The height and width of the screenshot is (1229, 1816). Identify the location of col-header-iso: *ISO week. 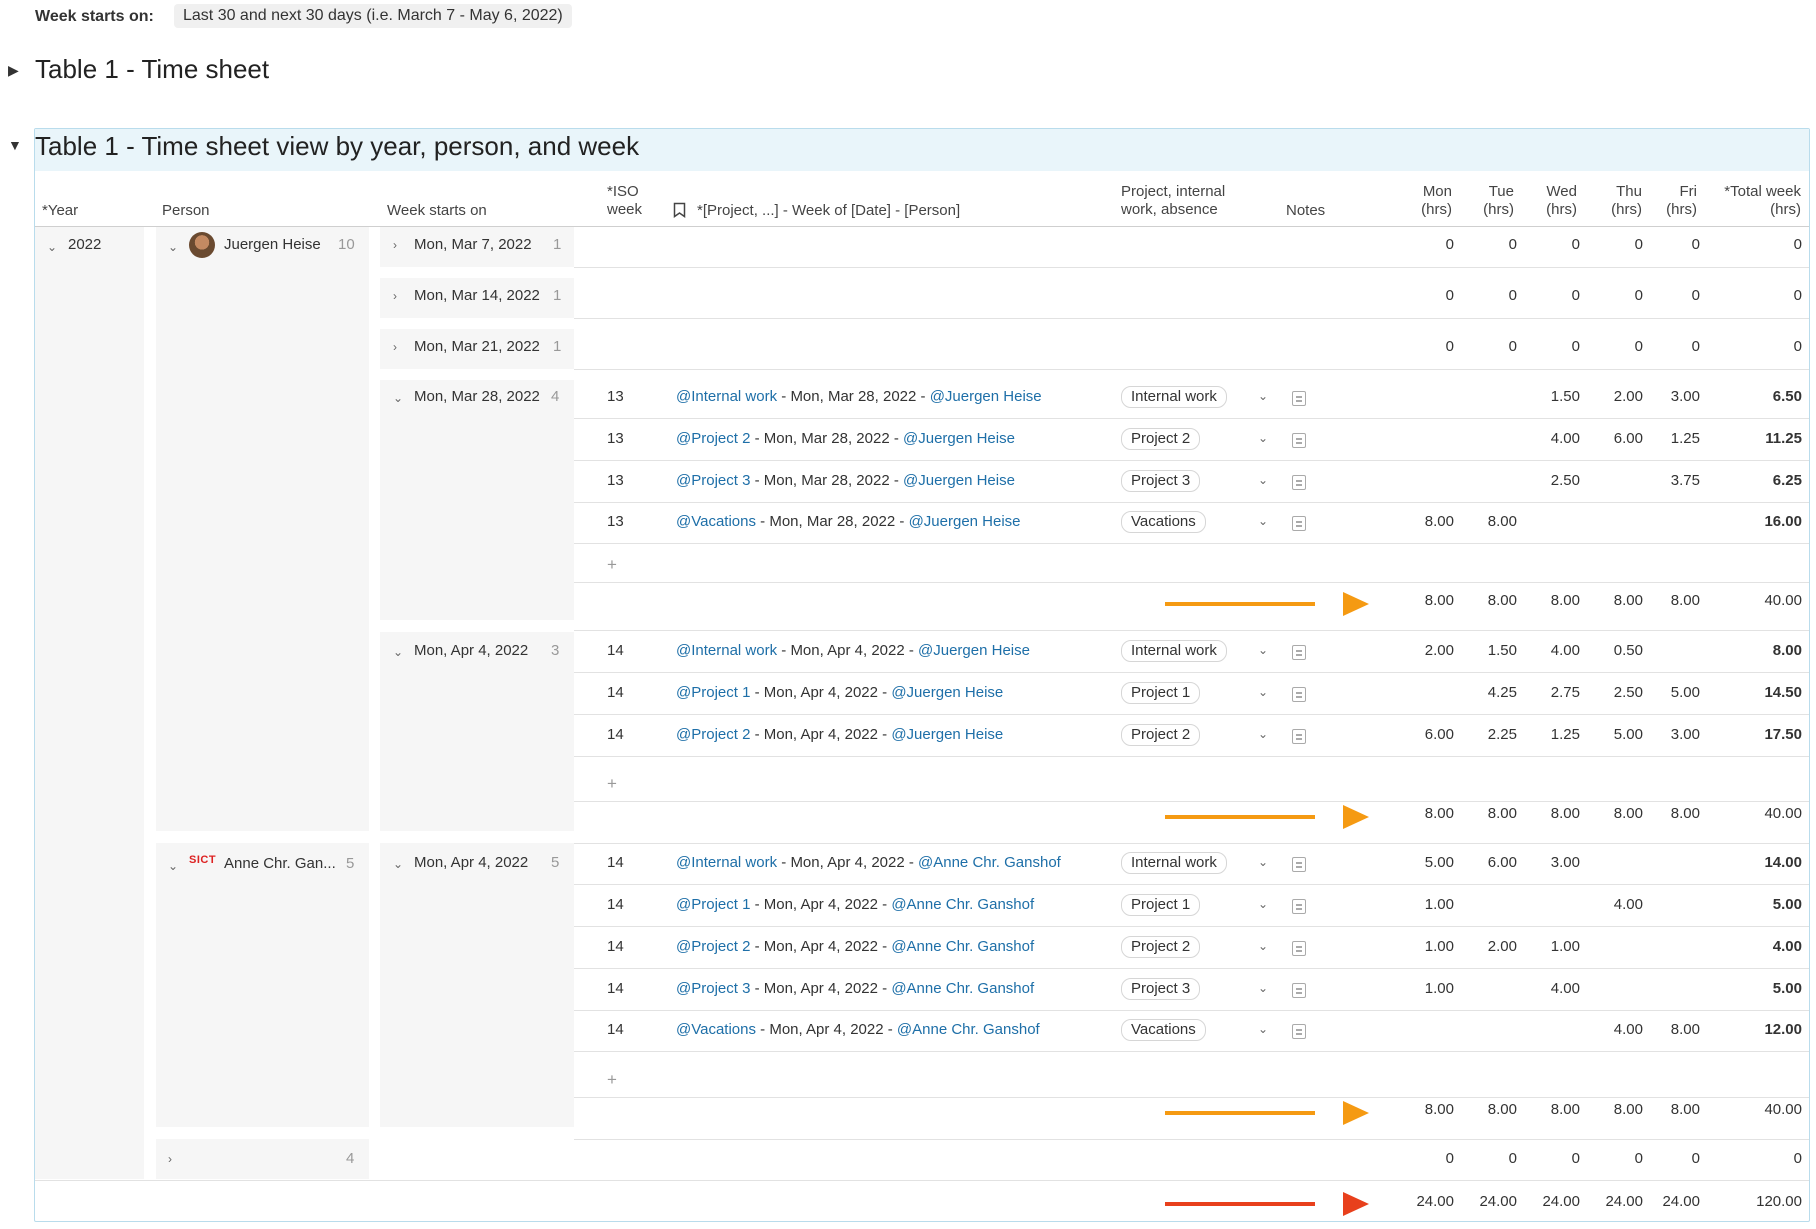
(624, 201).